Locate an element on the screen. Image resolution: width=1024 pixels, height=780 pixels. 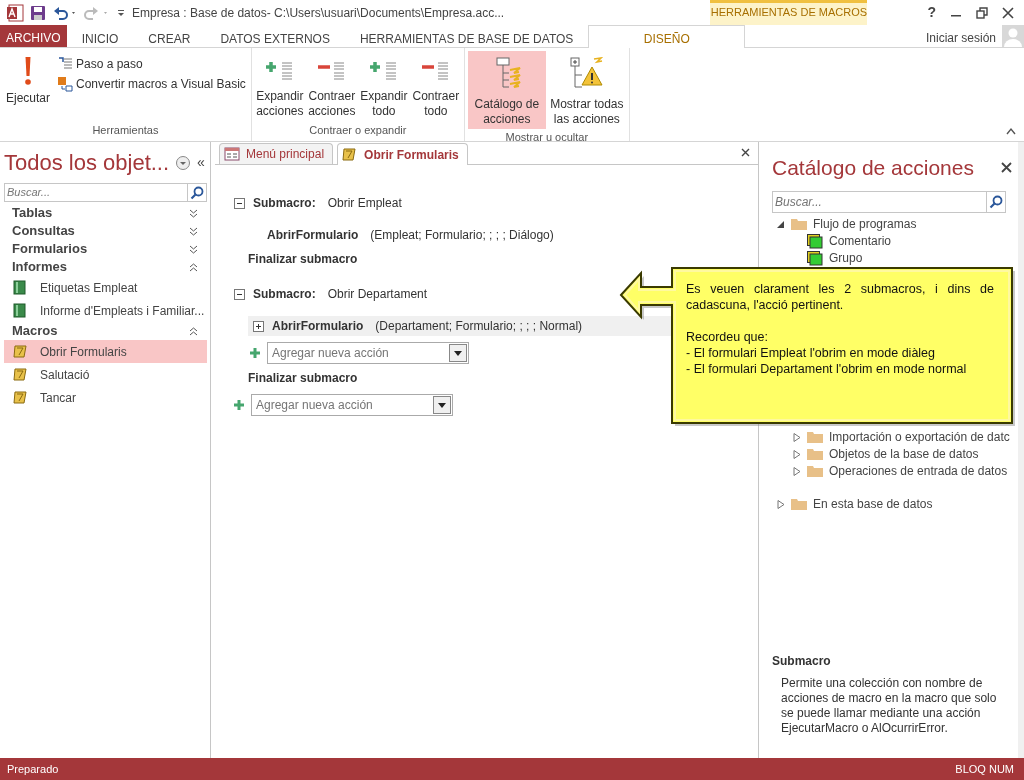
group-label: Herramientas is located at coordinates (125, 130).